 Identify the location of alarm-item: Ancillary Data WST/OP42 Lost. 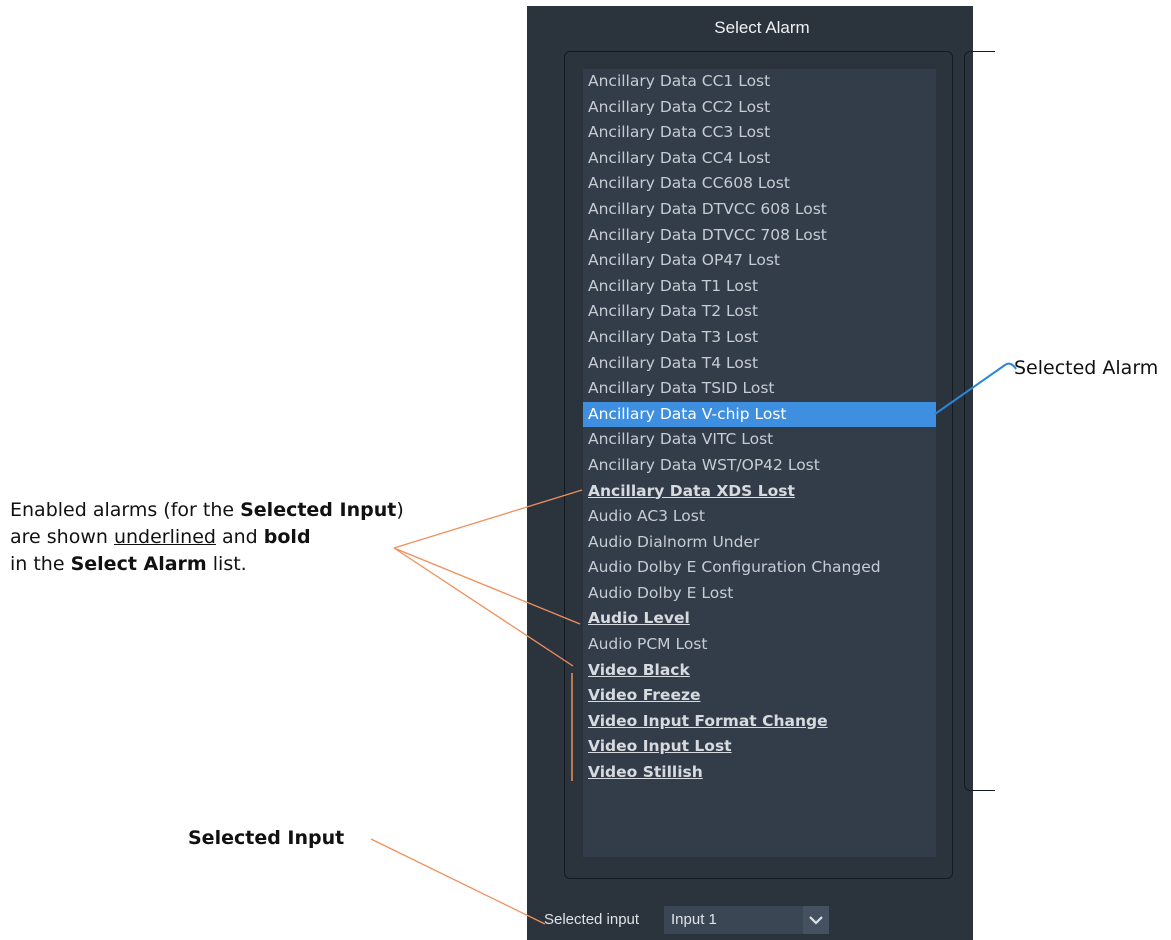
(759, 466).